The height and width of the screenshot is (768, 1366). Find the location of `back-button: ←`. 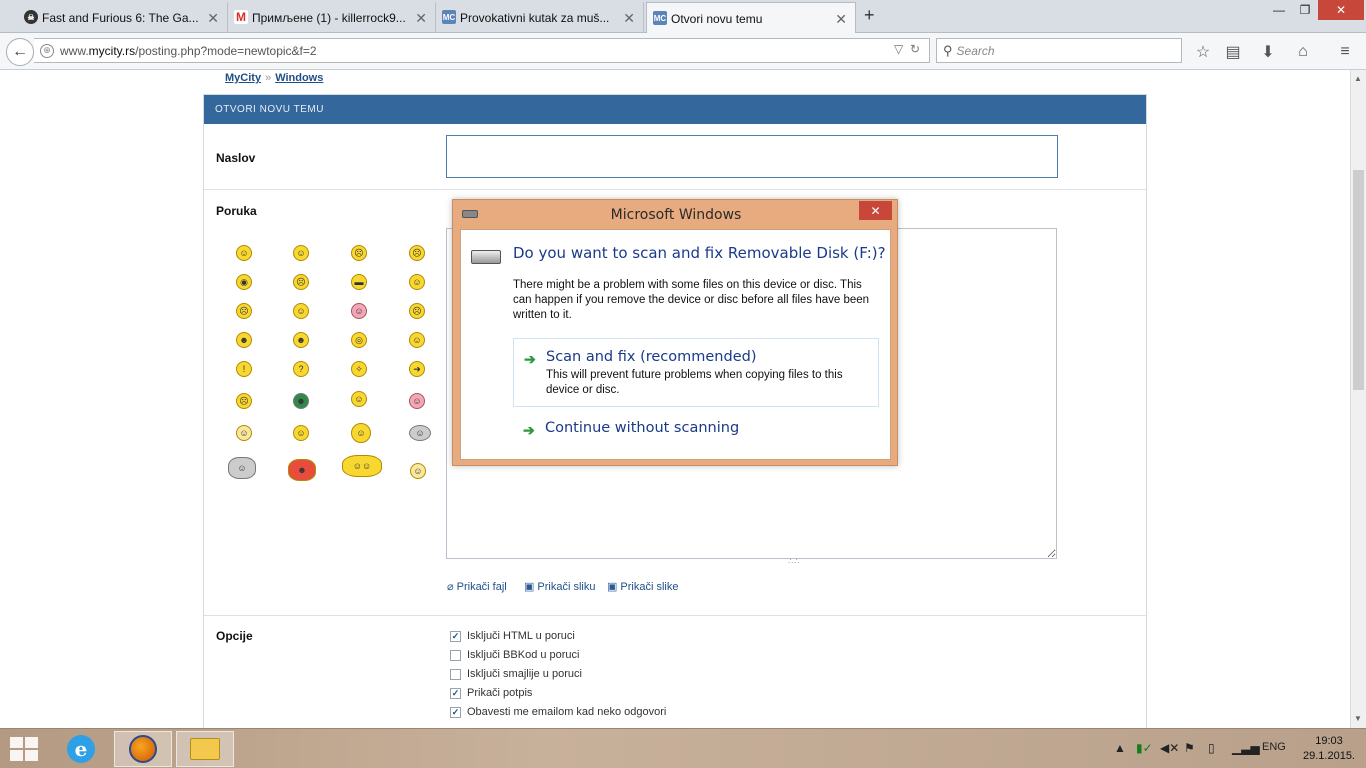

back-button: ← is located at coordinates (20, 52).